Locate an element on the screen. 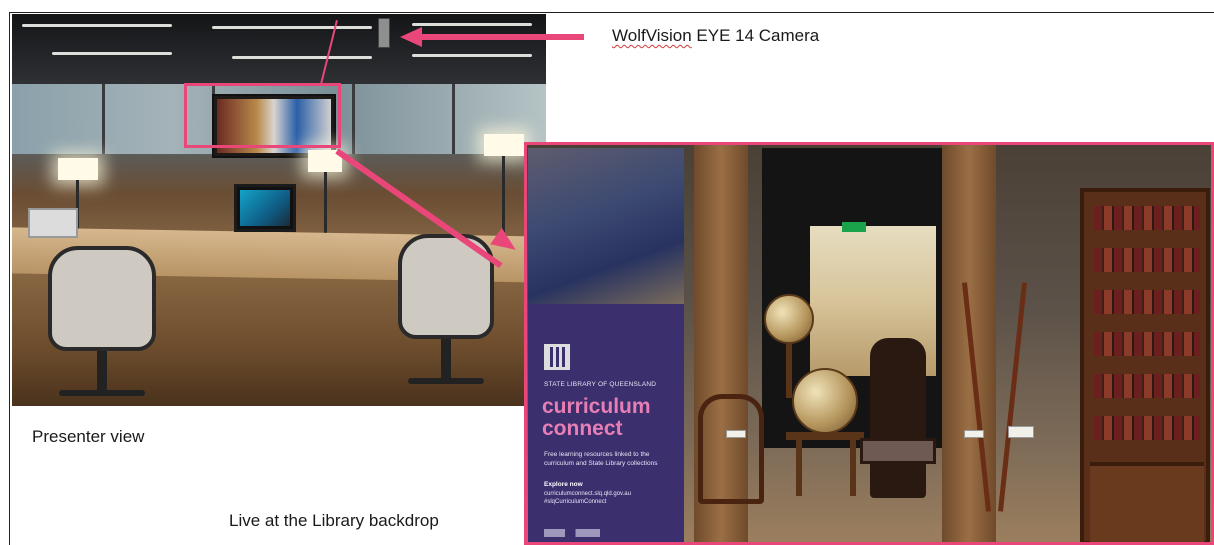 The height and width of the screenshot is (545, 1214). antique-bookcase is located at coordinates (1145, 366).